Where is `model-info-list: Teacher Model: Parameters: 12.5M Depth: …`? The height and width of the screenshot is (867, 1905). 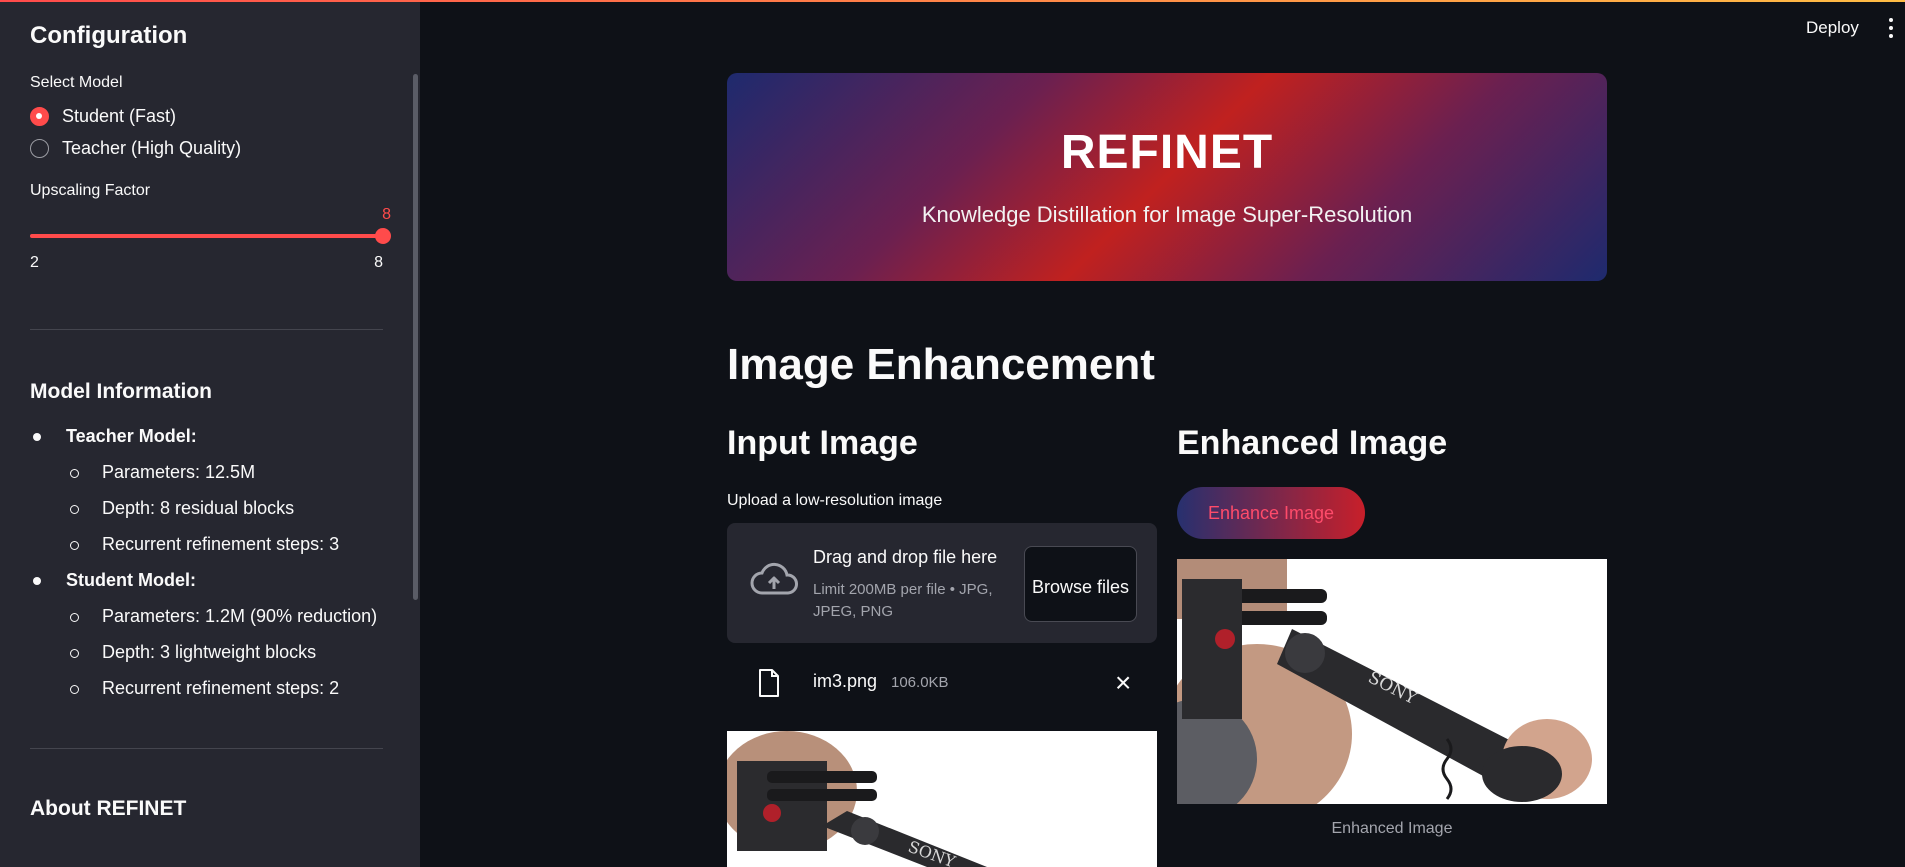 model-info-list: Teacher Model: Parameters: 12.5M Depth: … is located at coordinates (206, 562).